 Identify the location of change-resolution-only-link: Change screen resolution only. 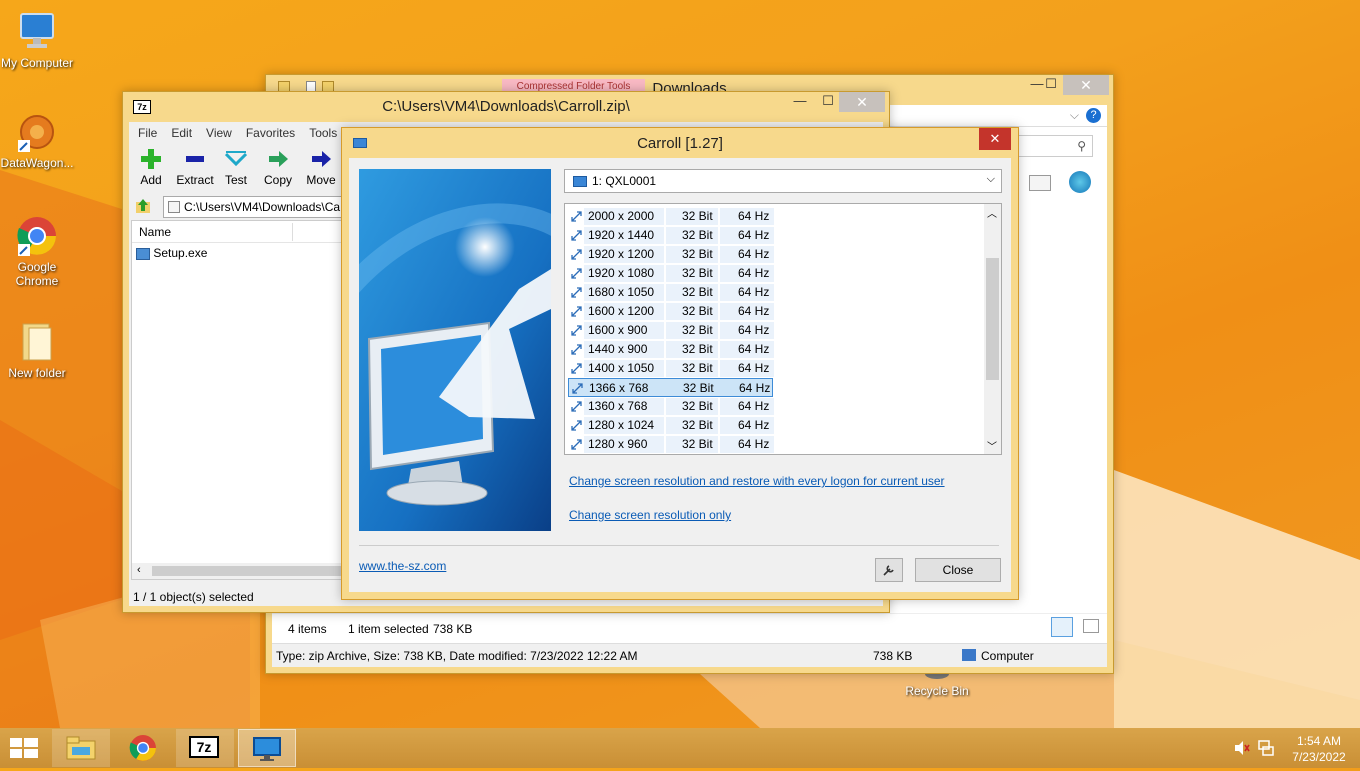
(650, 515).